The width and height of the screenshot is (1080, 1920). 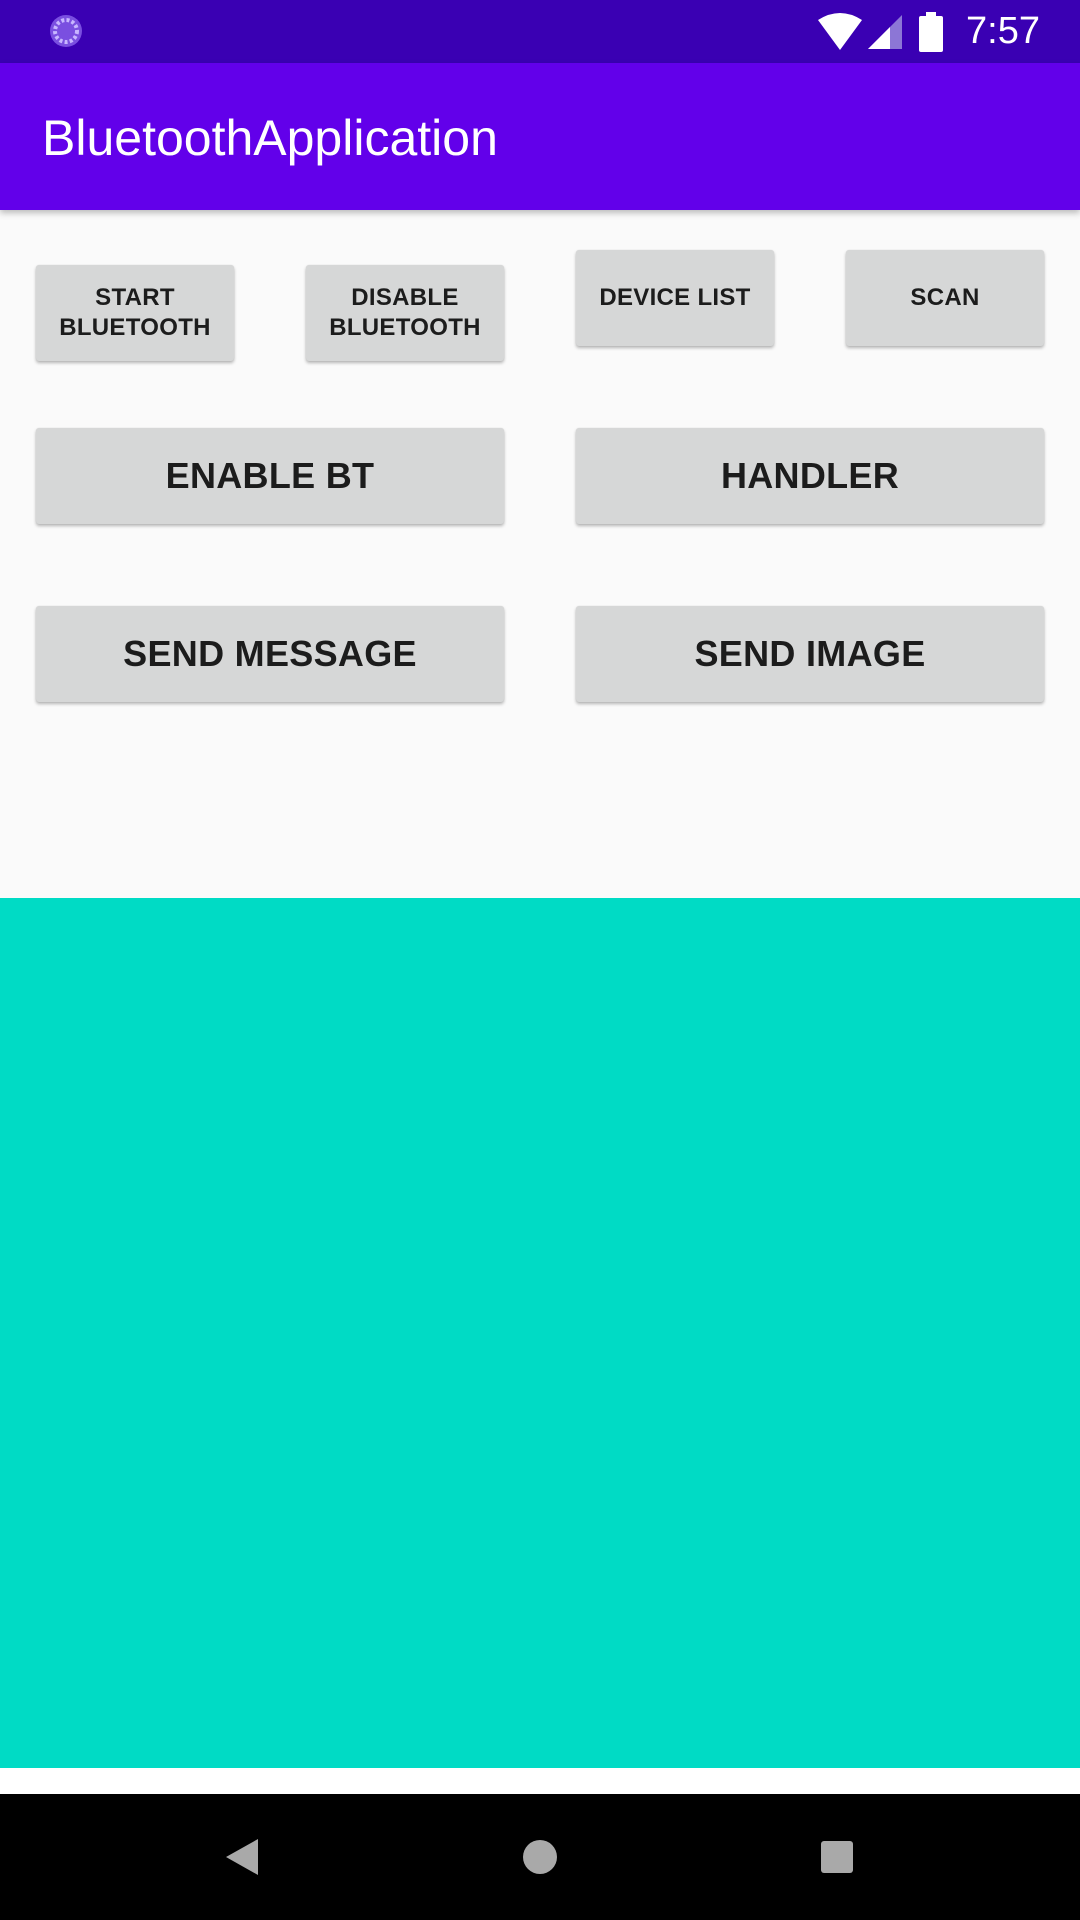 I want to click on handler-label: HANDLER, so click(x=810, y=475).